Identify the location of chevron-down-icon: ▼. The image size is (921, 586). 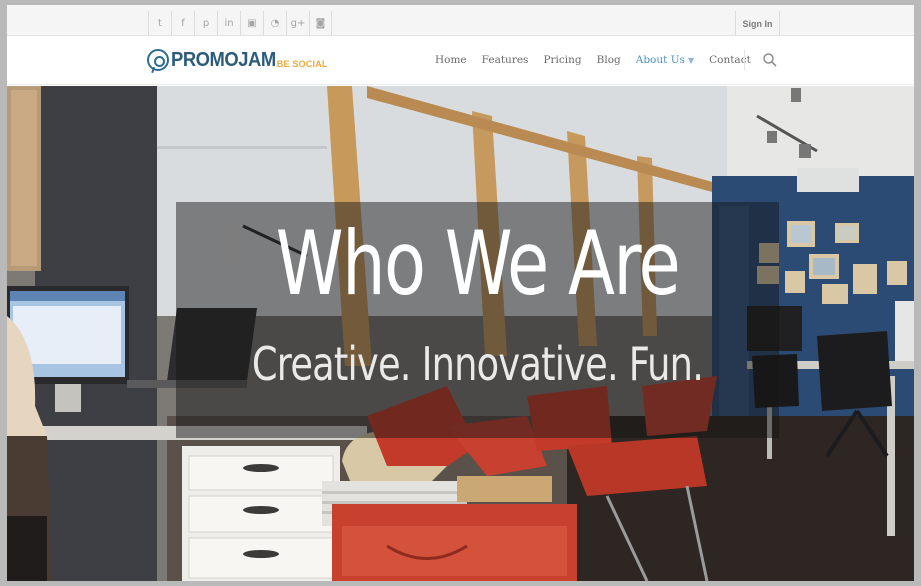
(691, 60).